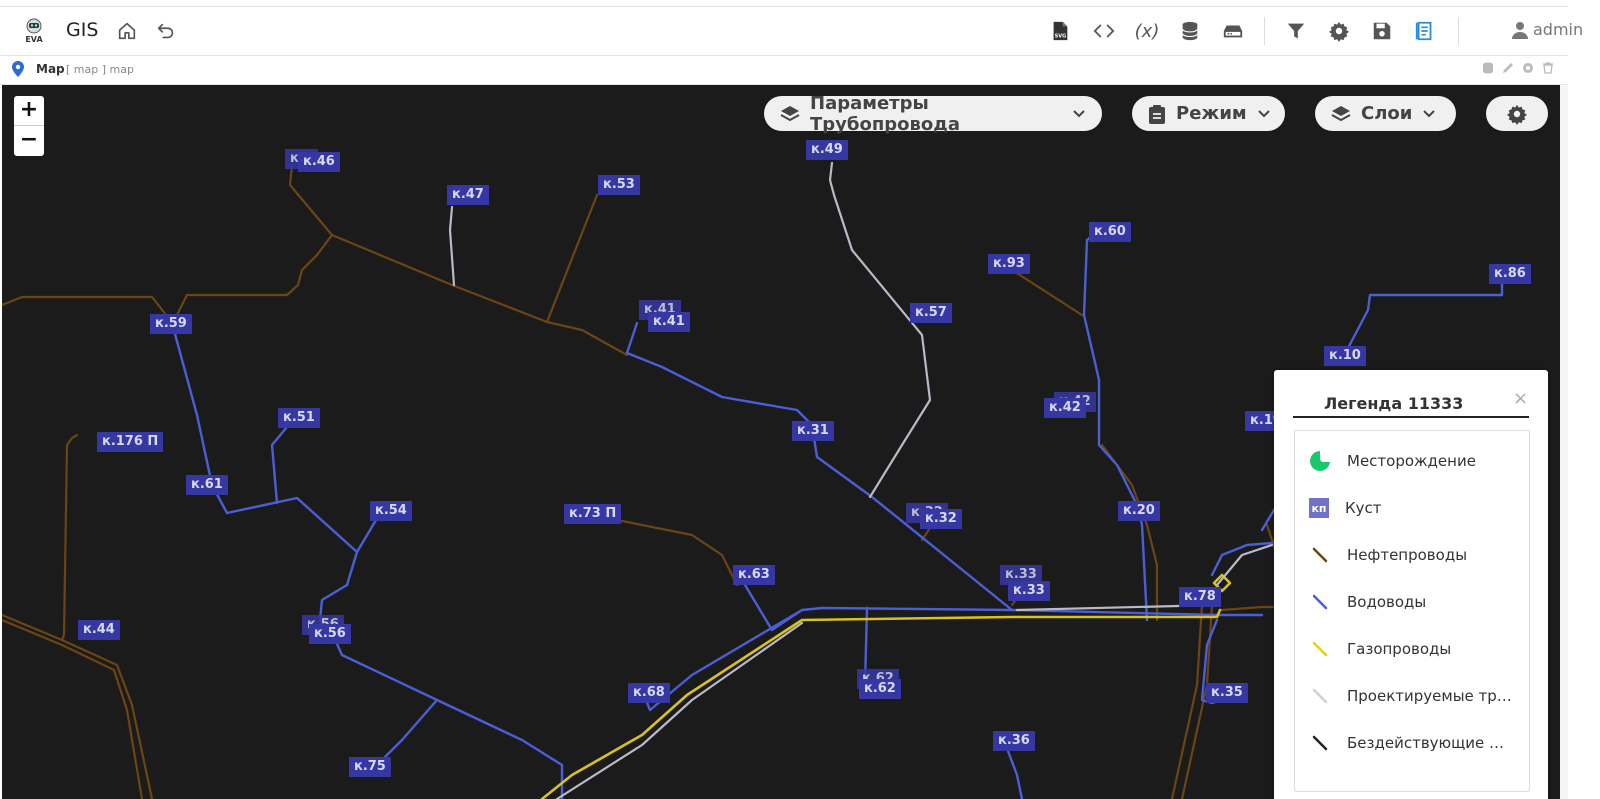  Describe the element at coordinates (1425, 31) in the screenshot. I see `report-icon` at that location.